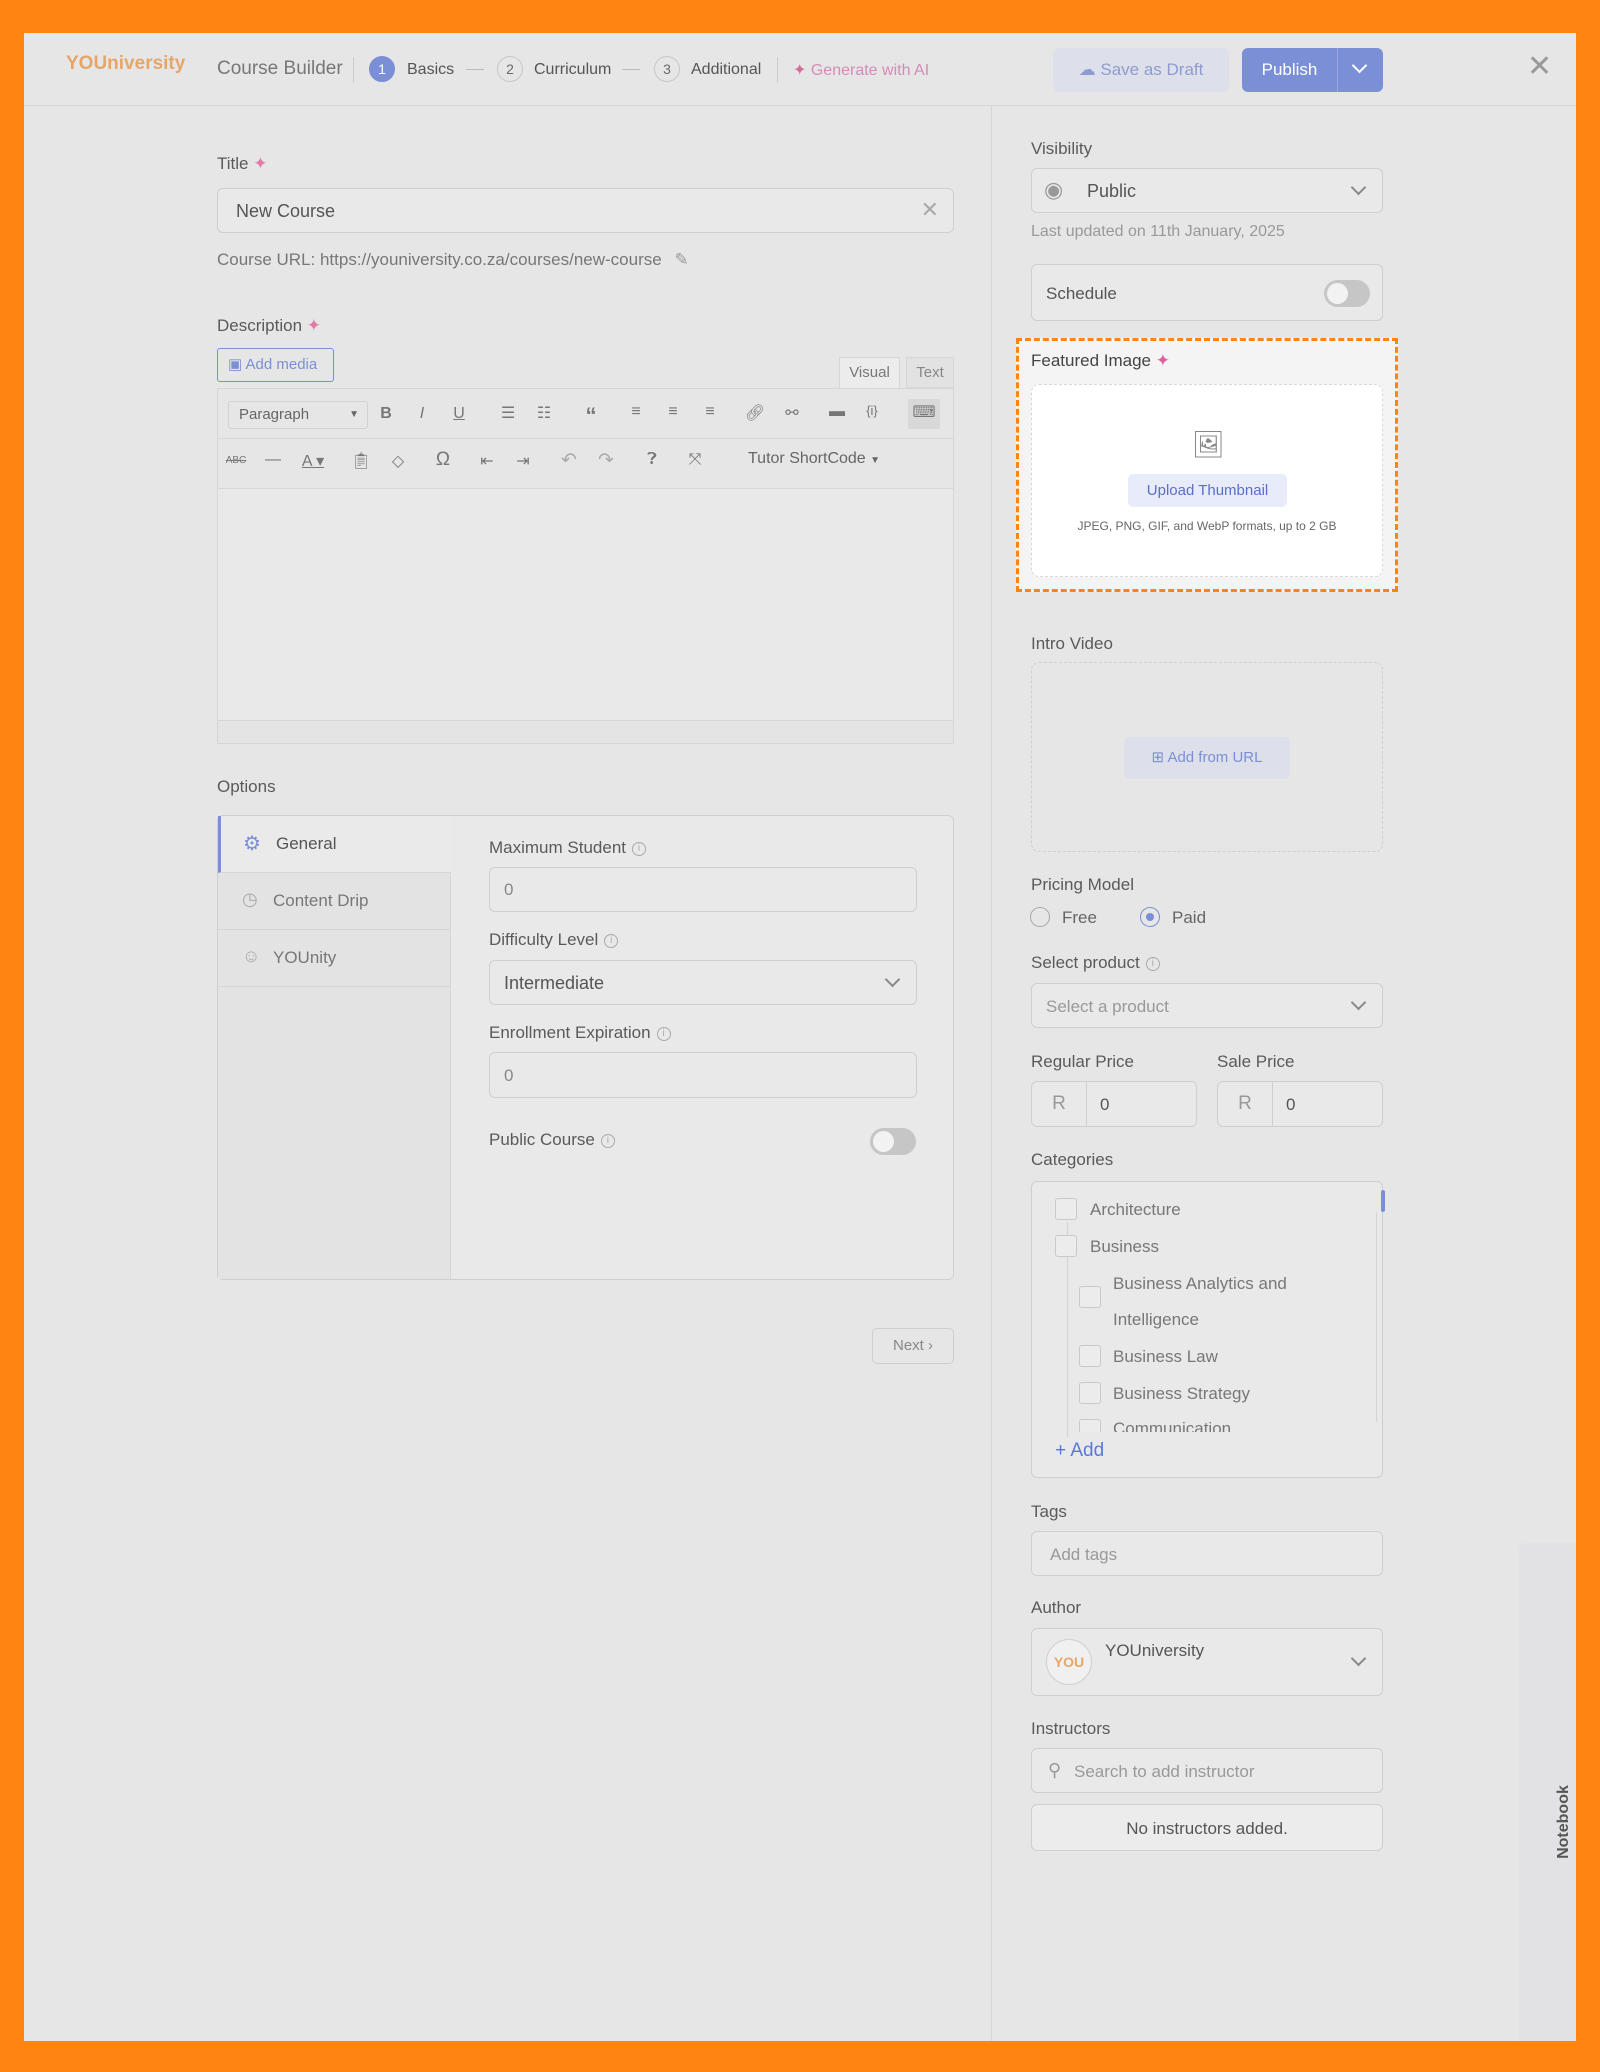 This screenshot has height=2072, width=1600. I want to click on add-category-button: + Add, so click(1079, 1451).